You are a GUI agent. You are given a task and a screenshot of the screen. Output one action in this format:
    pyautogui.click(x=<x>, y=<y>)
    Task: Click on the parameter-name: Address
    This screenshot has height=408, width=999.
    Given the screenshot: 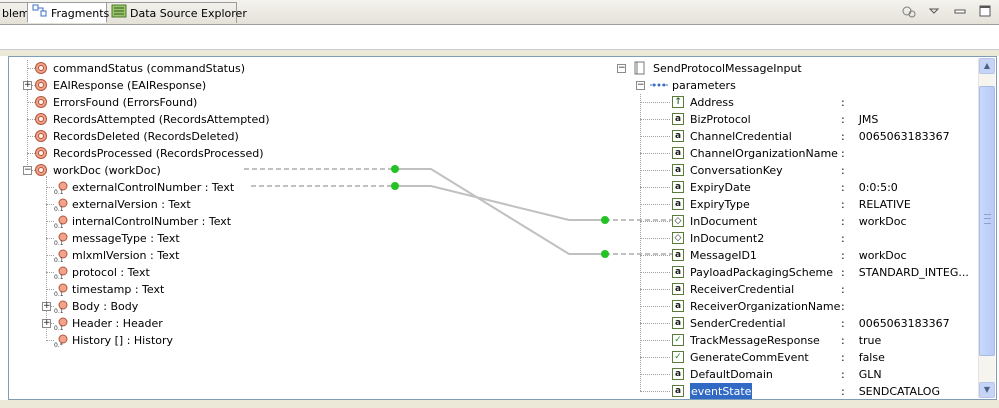 What is the action you would take?
    pyautogui.click(x=712, y=102)
    